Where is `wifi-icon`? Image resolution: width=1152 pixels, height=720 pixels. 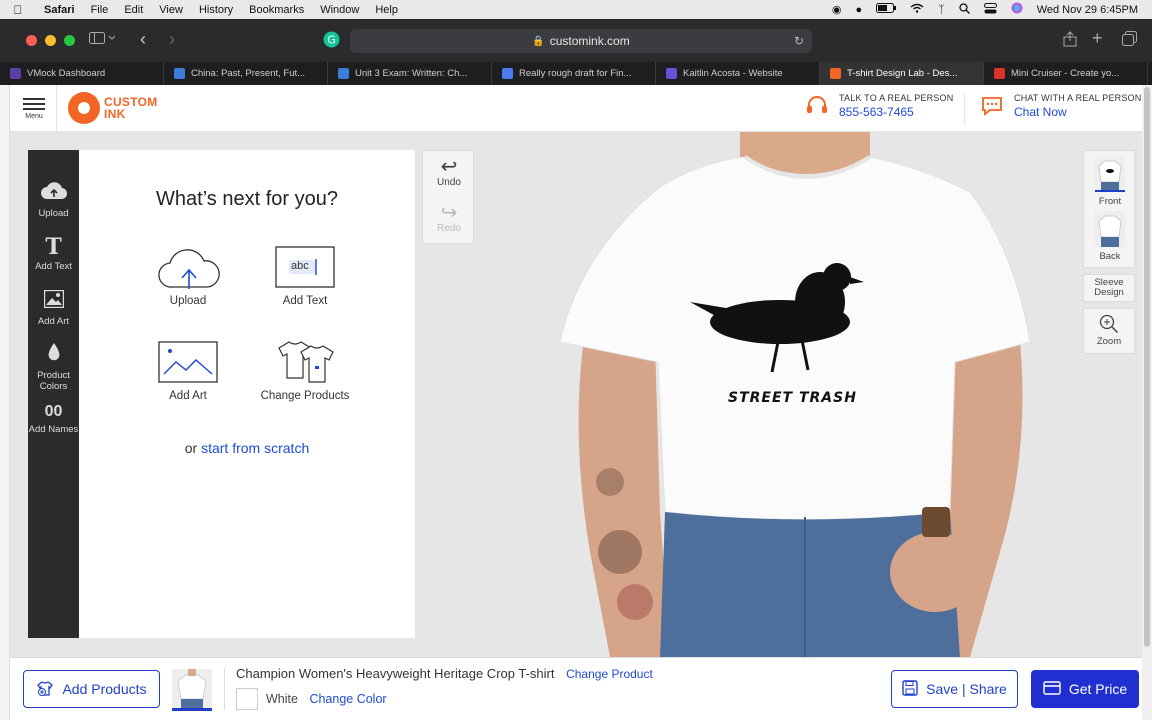 wifi-icon is located at coordinates (917, 9).